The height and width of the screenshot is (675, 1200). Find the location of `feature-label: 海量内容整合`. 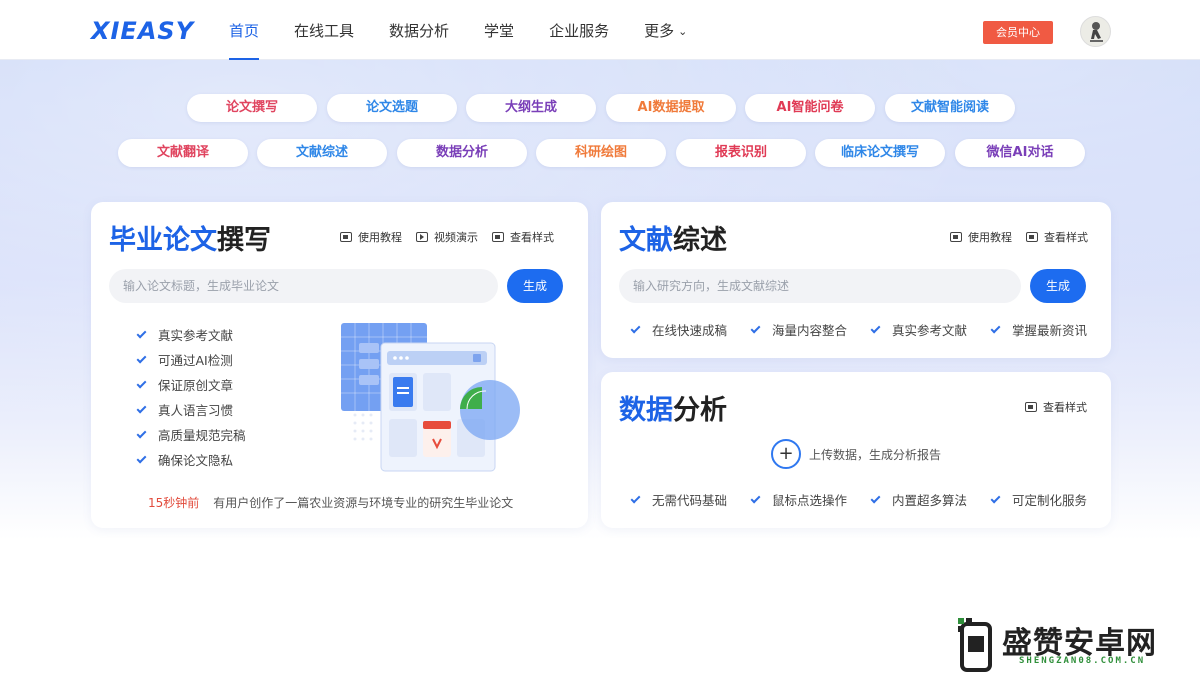

feature-label: 海量内容整合 is located at coordinates (810, 330).